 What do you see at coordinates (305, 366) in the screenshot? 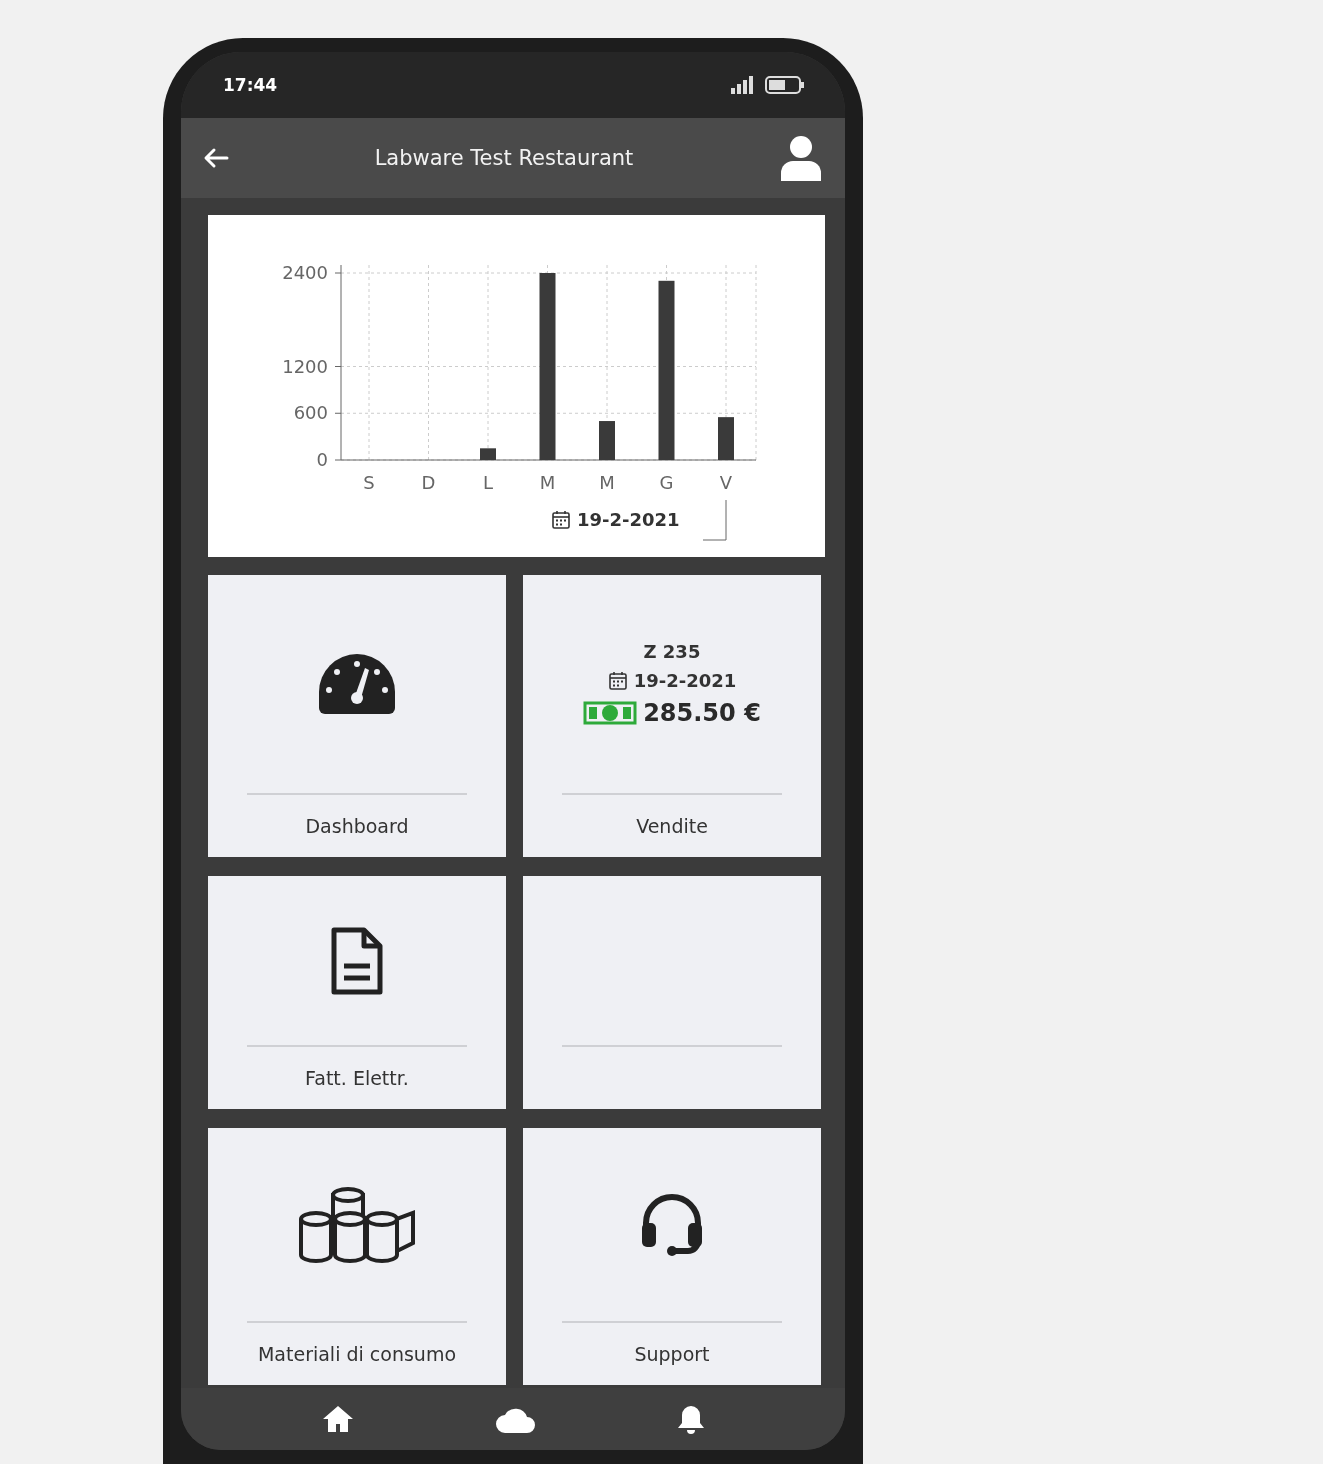
I see `y-tick-label: 1200` at bounding box center [305, 366].